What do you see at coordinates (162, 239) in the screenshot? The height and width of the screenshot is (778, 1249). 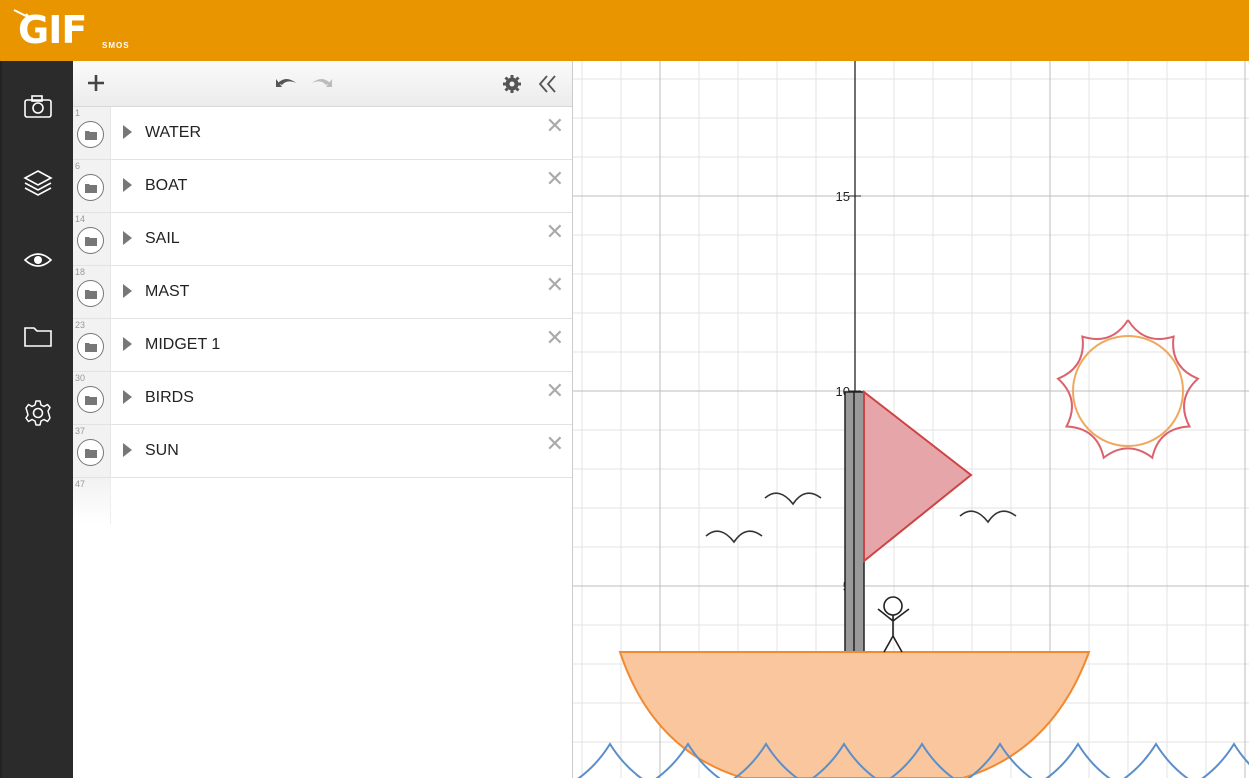 I see `folder-title: SAIL` at bounding box center [162, 239].